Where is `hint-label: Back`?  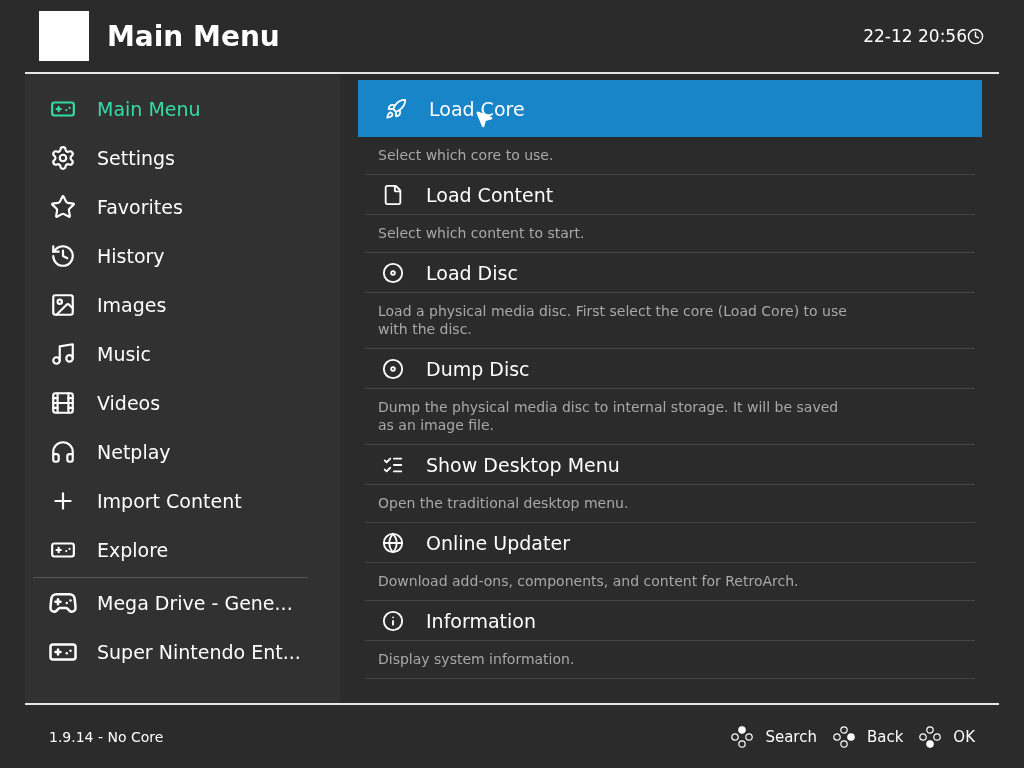
hint-label: Back is located at coordinates (885, 736).